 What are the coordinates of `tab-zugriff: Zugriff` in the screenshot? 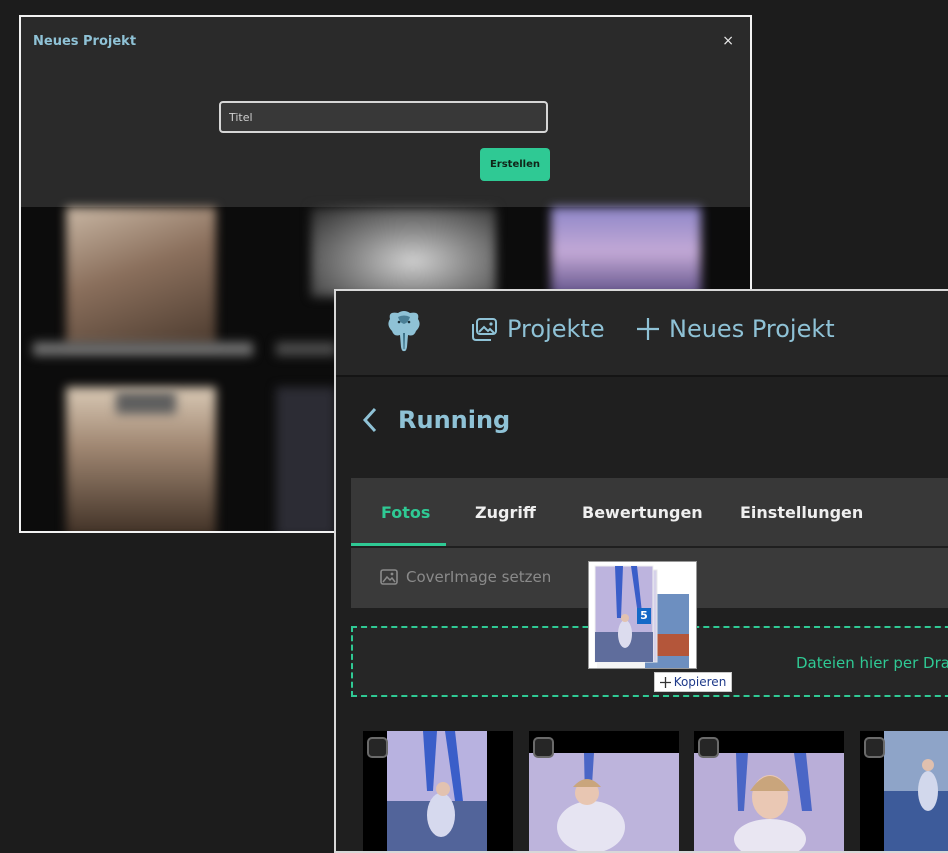 It's located at (505, 512).